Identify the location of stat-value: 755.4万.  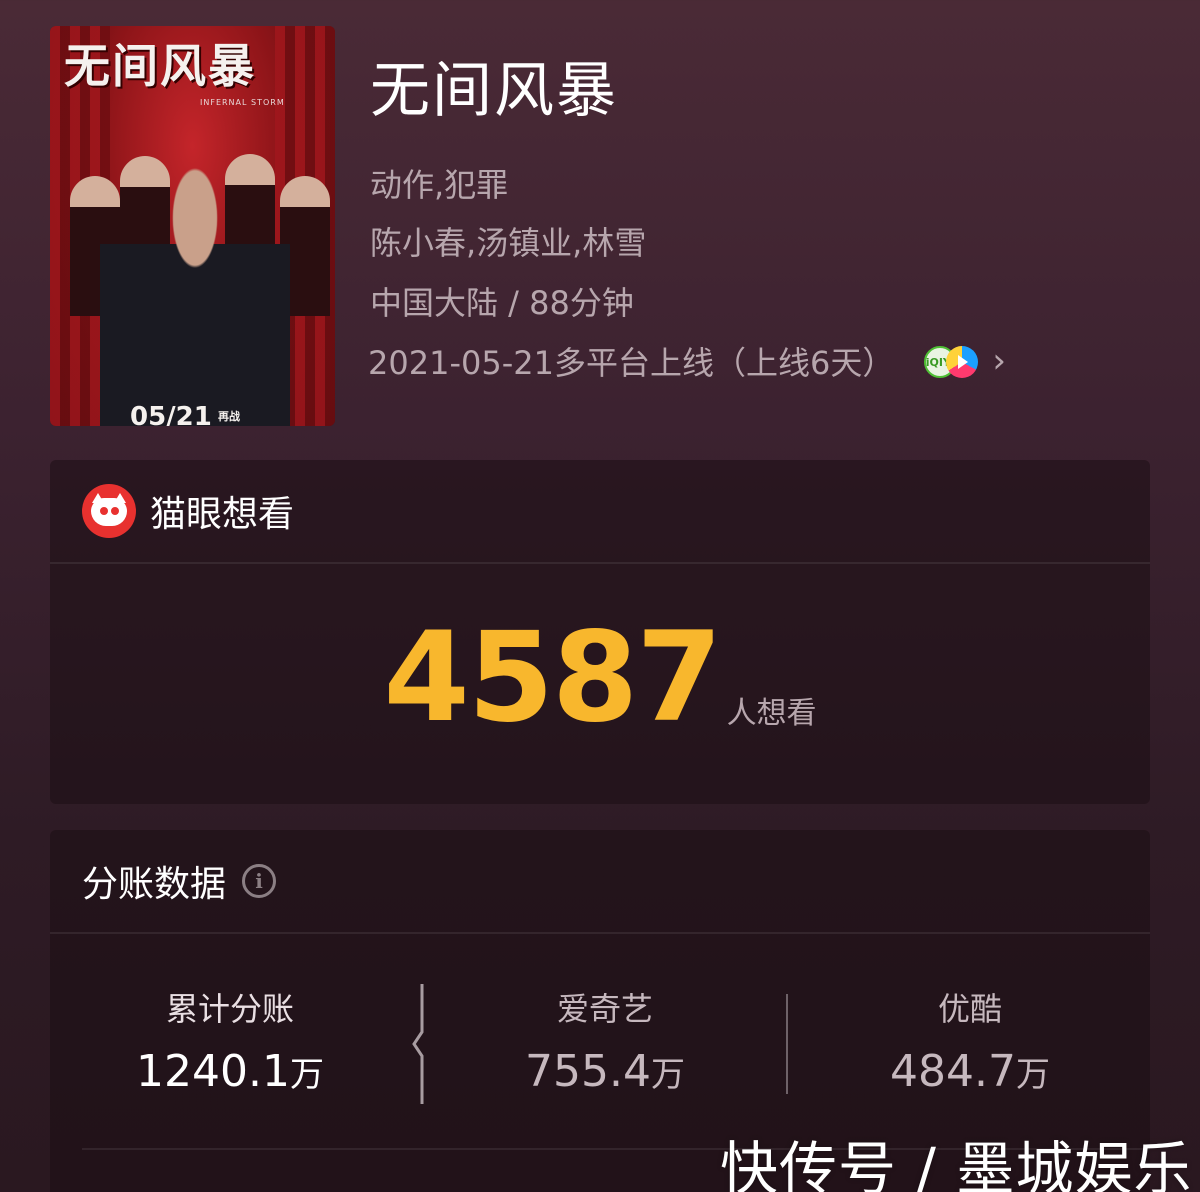
(605, 1071).